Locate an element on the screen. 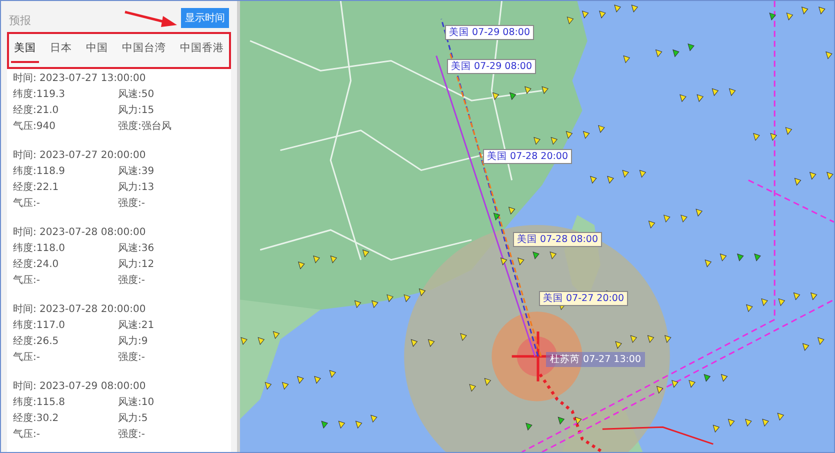  forecast-field: 风力:13 is located at coordinates (172, 188).